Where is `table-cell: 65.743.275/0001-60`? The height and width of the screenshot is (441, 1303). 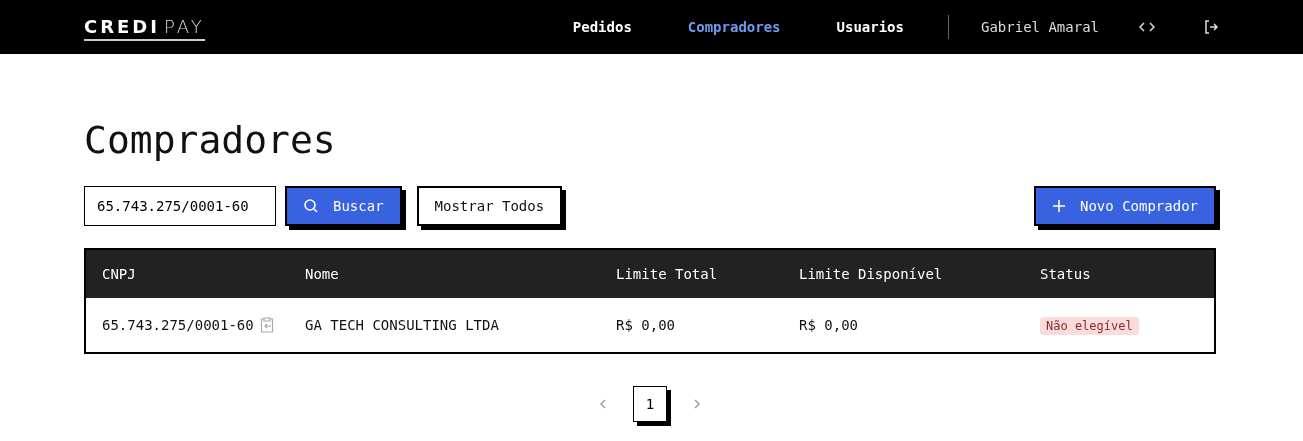
table-cell: 65.743.275/0001-60 is located at coordinates (178, 325).